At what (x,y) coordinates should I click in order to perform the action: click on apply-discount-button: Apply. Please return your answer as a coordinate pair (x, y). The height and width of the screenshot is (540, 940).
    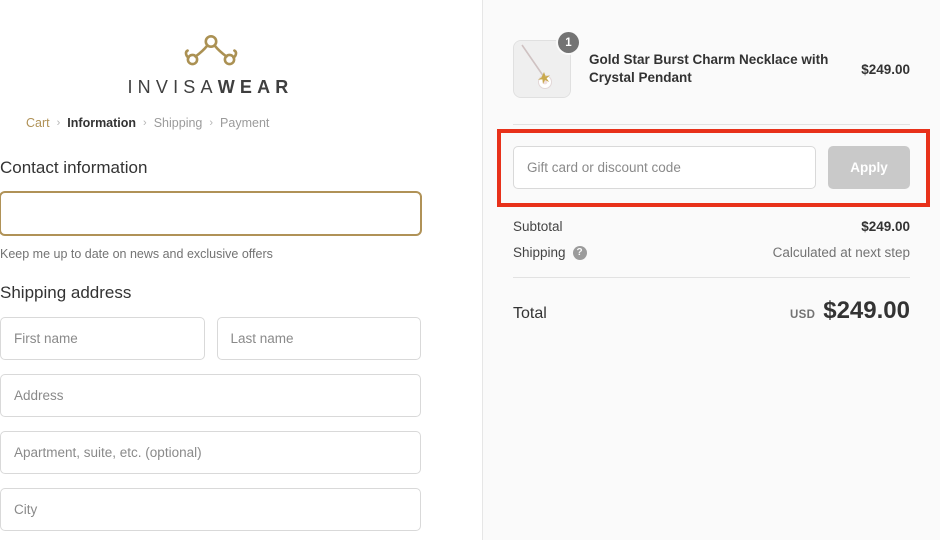
    Looking at the image, I should click on (869, 167).